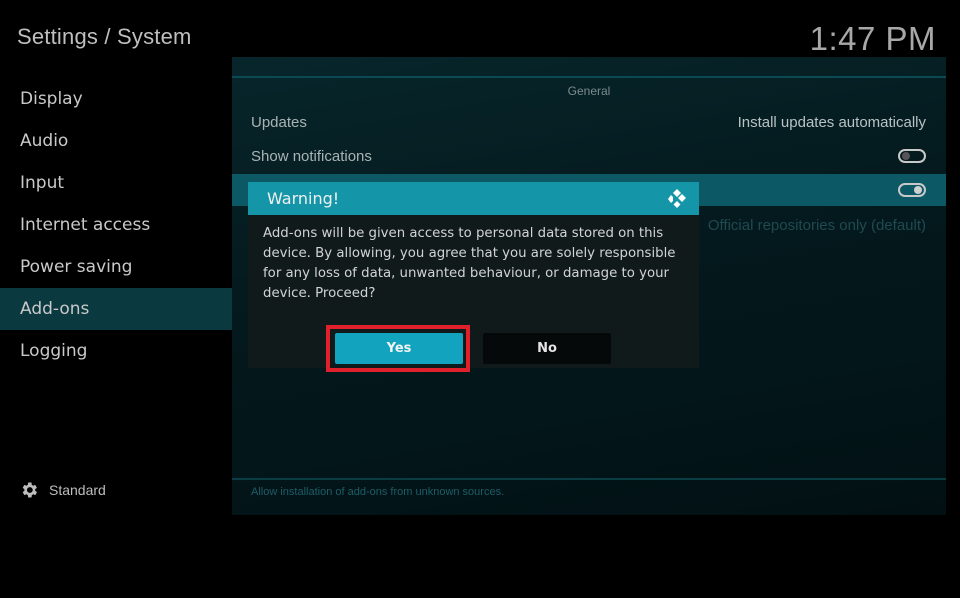 This screenshot has height=598, width=960. What do you see at coordinates (589, 156) in the screenshot?
I see `setting-row-show-notifications: Show notifications` at bounding box center [589, 156].